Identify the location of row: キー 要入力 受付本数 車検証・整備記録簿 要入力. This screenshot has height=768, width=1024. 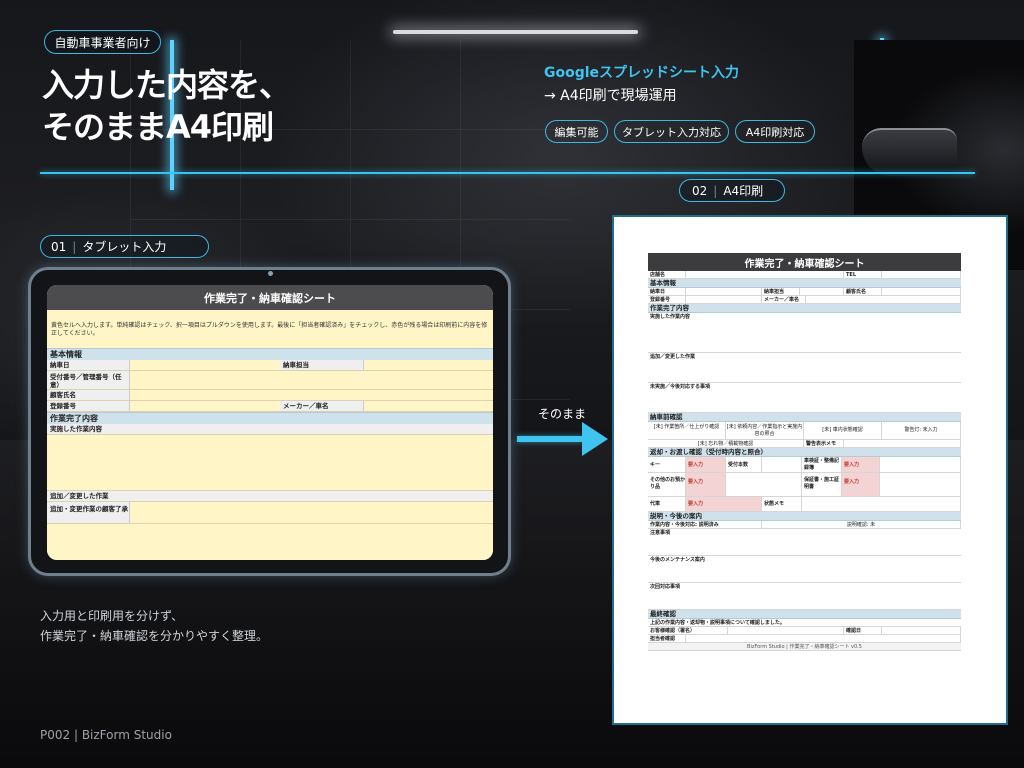
(804, 465).